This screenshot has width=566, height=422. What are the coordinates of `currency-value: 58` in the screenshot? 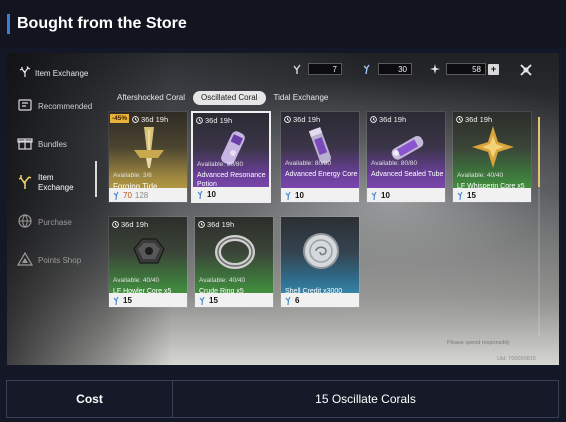 It's located at (466, 69).